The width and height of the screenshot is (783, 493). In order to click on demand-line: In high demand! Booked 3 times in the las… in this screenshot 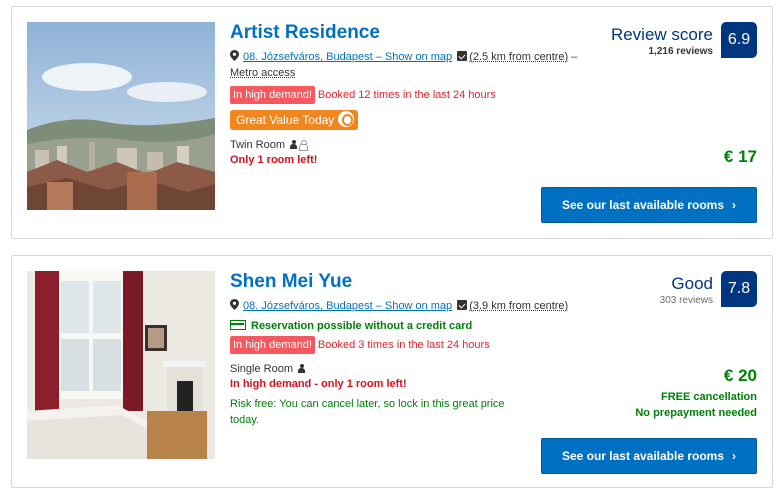, I will do `click(410, 345)`.